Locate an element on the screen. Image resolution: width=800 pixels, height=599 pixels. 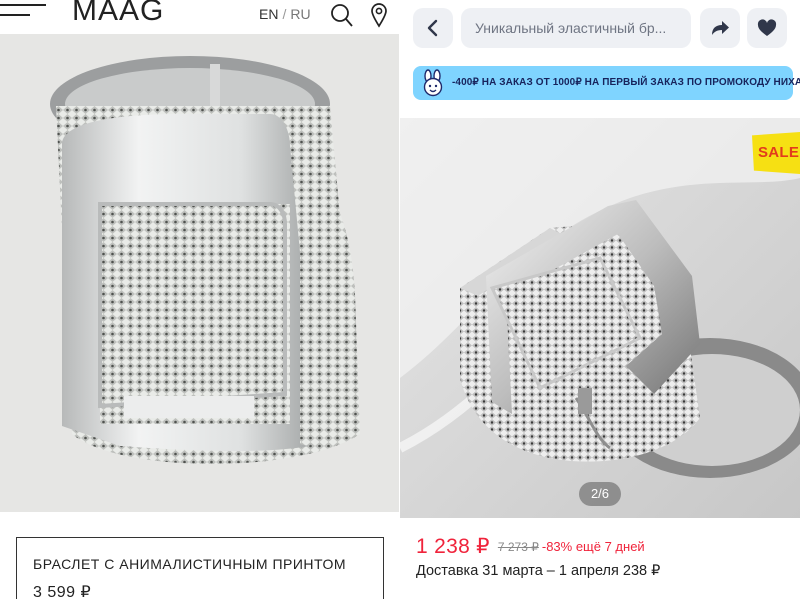
sale-badge-text: SALE is located at coordinates (779, 152).